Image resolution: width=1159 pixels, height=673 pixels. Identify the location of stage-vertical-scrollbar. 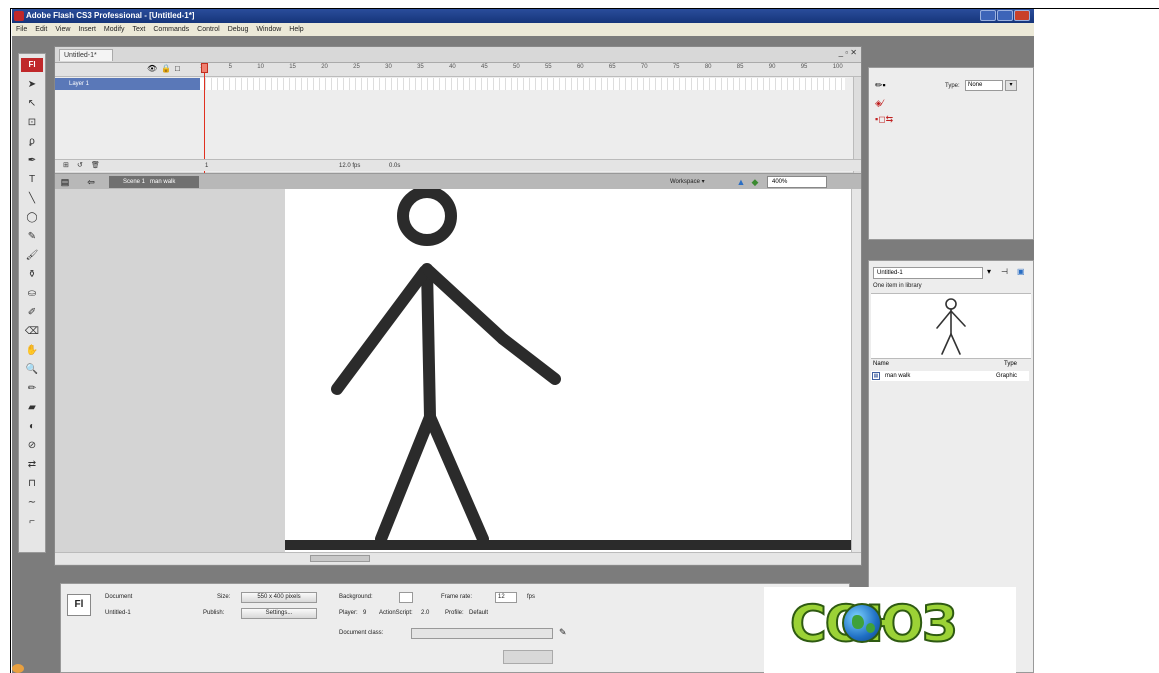
(856, 370).